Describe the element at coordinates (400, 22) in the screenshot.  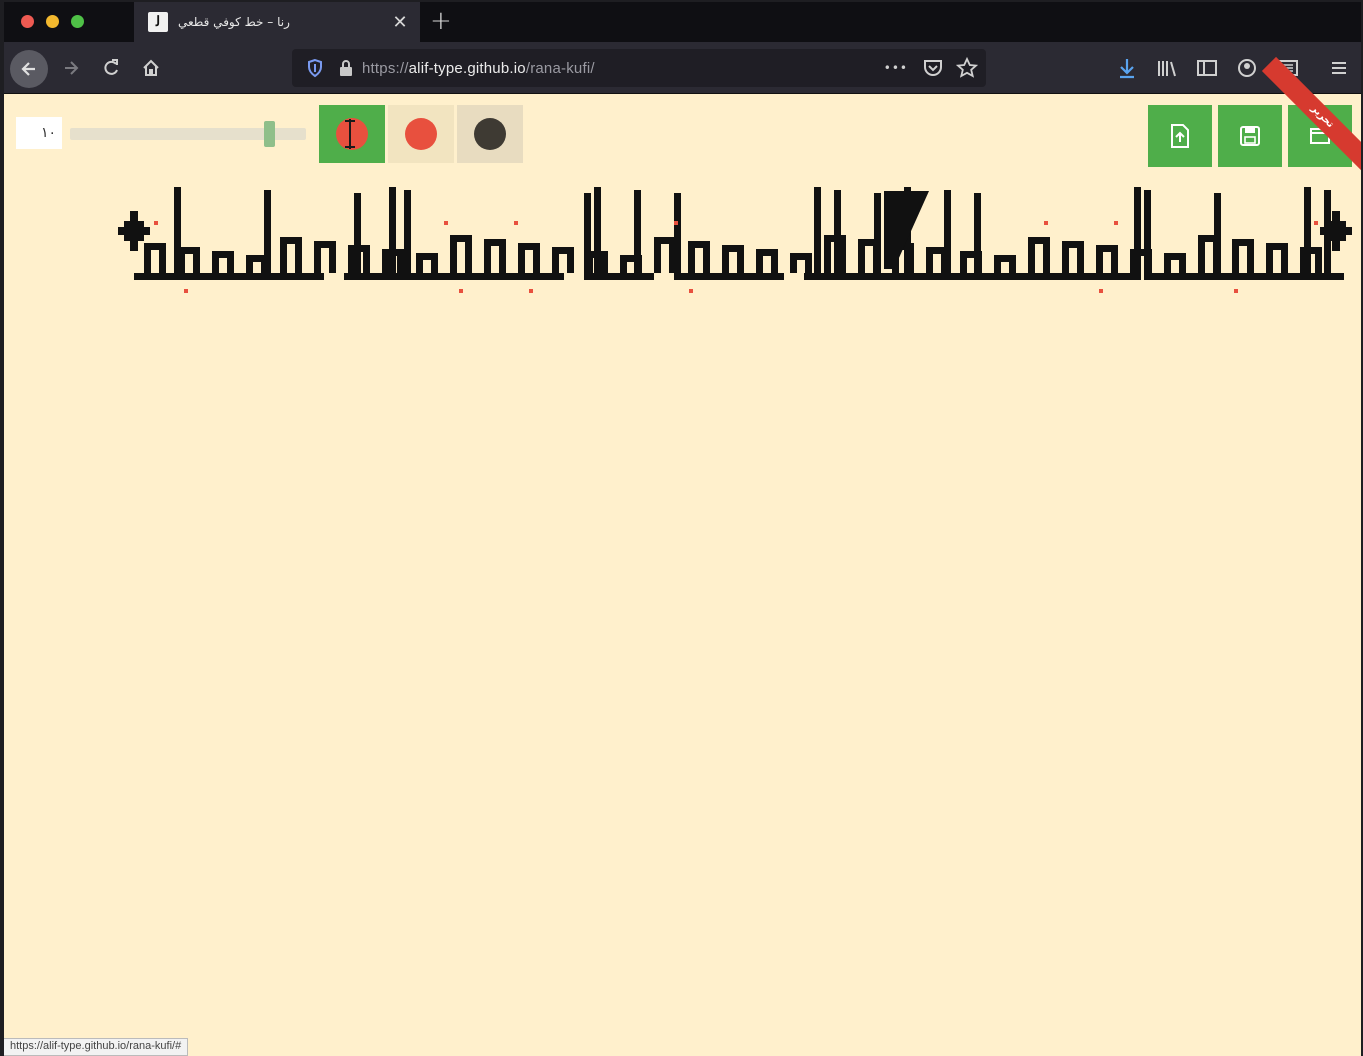
I see `tab-close-button: ✕` at that location.